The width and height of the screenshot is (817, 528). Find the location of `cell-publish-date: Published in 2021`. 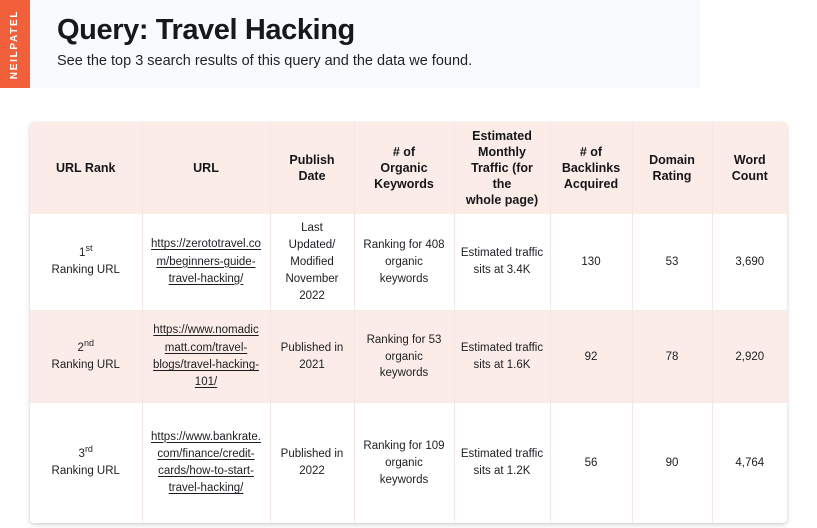

cell-publish-date: Published in 2021 is located at coordinates (312, 356).